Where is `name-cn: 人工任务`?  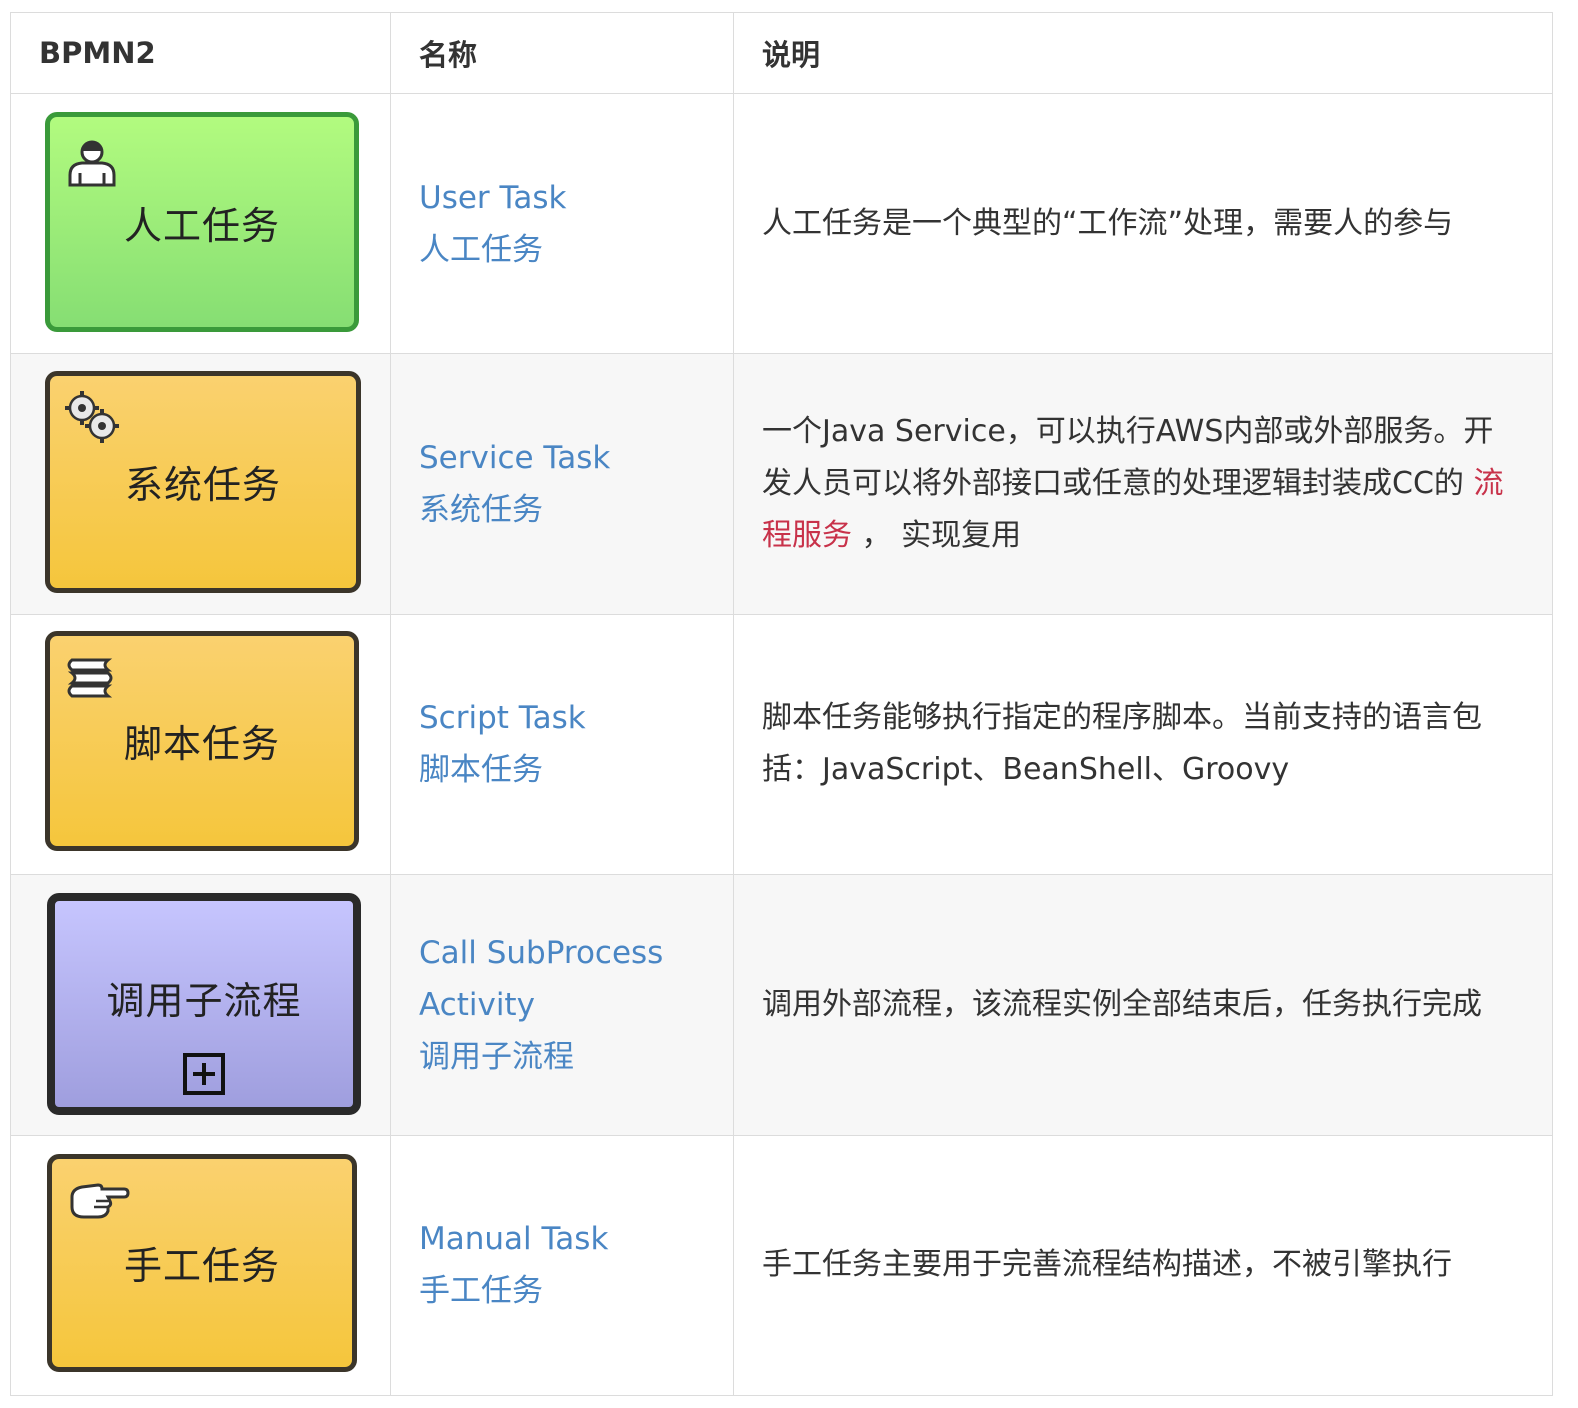 name-cn: 人工任务 is located at coordinates (481, 249).